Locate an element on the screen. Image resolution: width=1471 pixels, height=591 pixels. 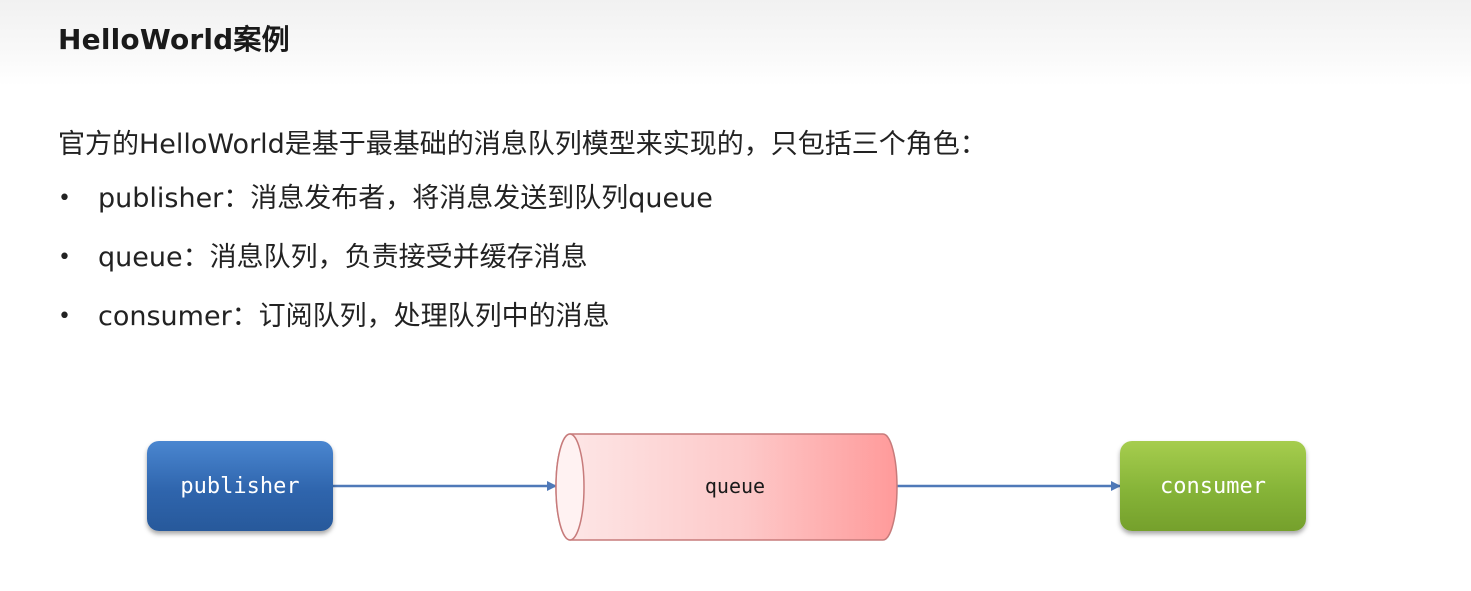
queue-label: queue is located at coordinates (735, 486).